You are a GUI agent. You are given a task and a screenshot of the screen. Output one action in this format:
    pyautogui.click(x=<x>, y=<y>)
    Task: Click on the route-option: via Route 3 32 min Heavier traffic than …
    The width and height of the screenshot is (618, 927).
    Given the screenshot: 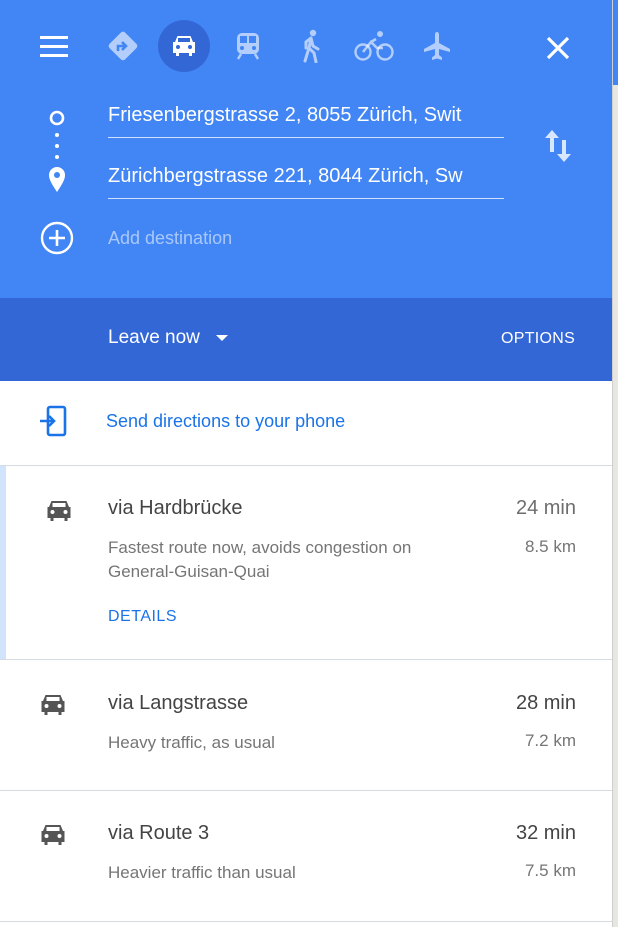 What is the action you would take?
    pyautogui.click(x=306, y=856)
    